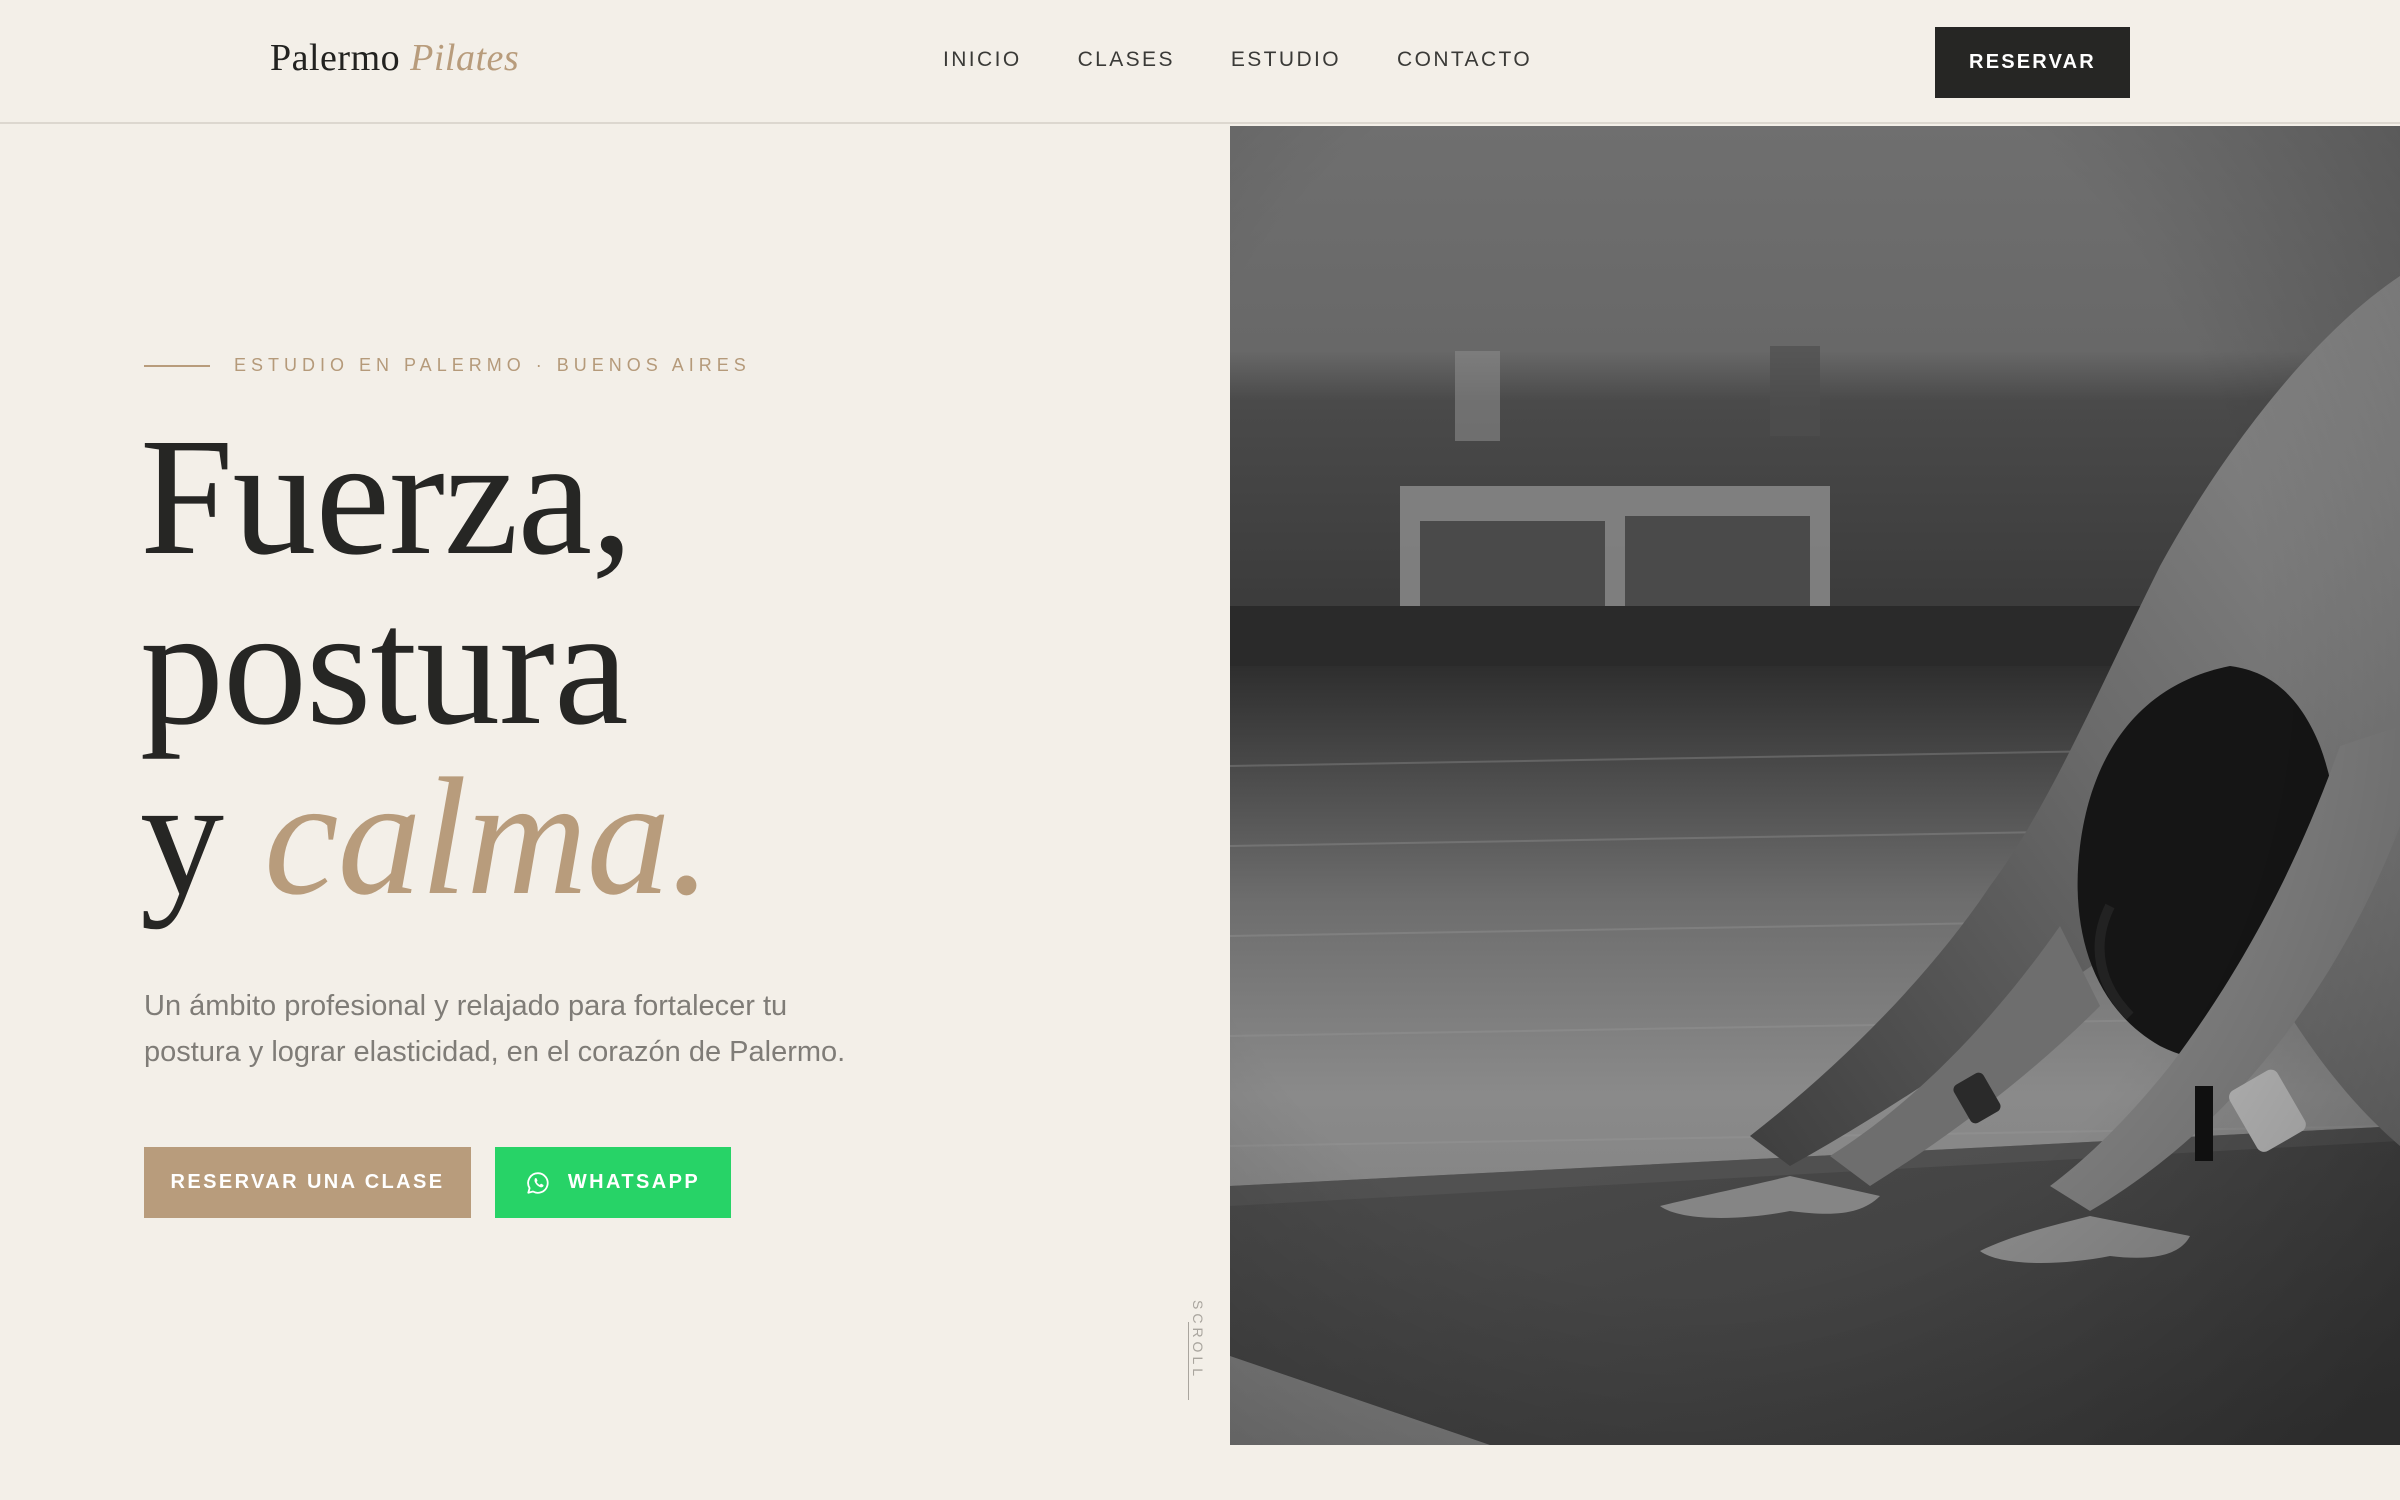  I want to click on headline-accent-word: calma., so click(488, 837).